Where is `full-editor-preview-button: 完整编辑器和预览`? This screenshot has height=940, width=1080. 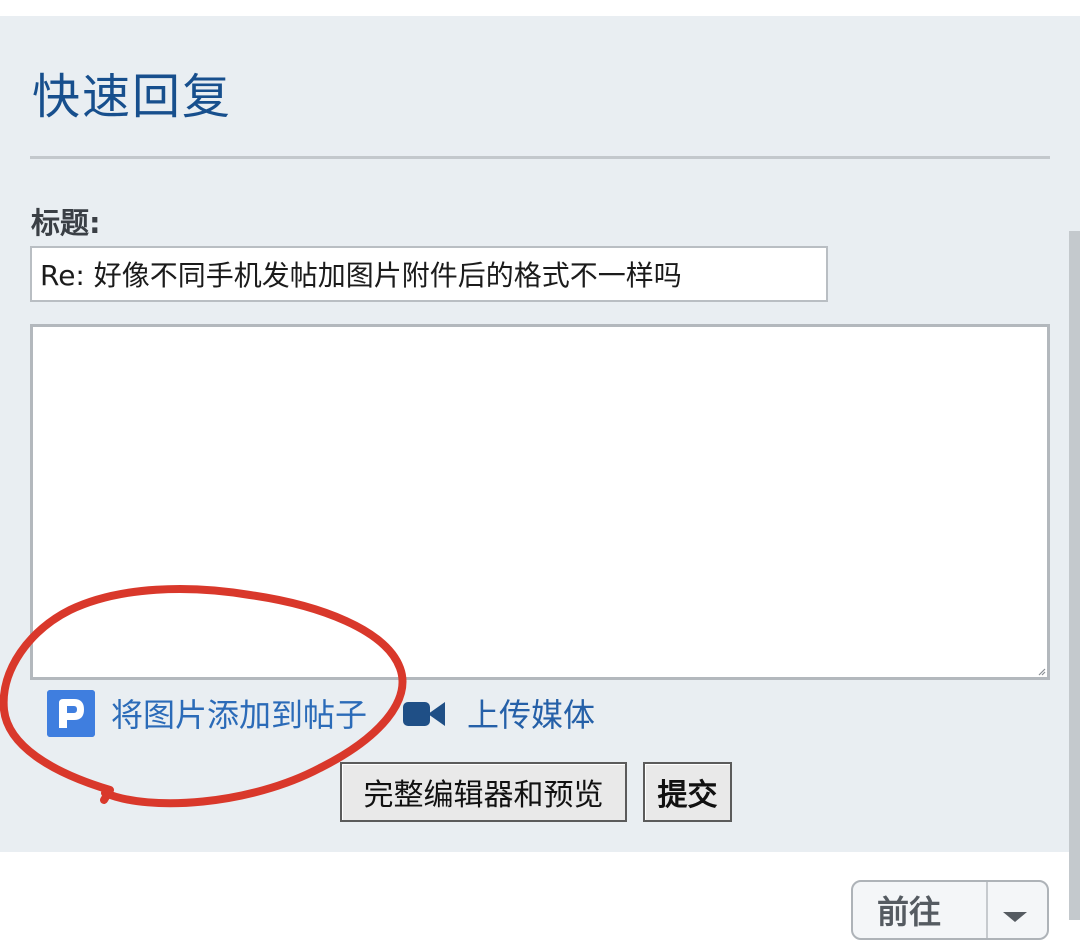
full-editor-preview-button: 完整编辑器和预览 is located at coordinates (483, 792).